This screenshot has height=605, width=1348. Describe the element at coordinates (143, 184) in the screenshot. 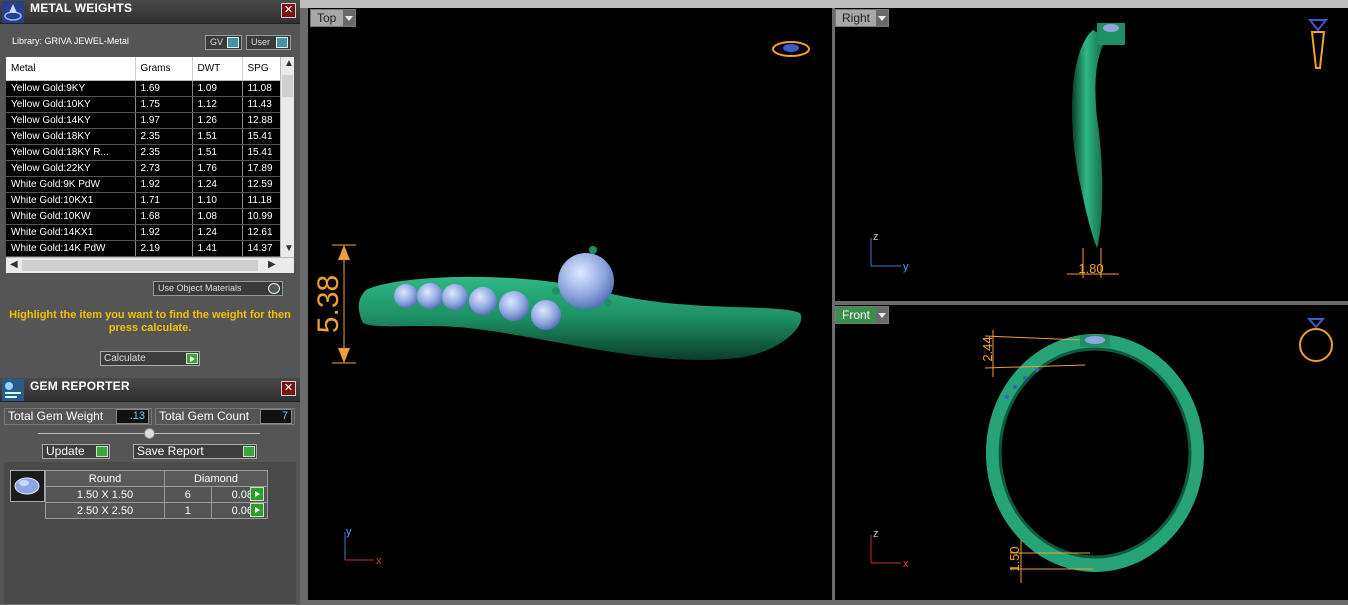

I see `metal-row: White Gold:9K PdW 1.92 1.24 12.59` at that location.